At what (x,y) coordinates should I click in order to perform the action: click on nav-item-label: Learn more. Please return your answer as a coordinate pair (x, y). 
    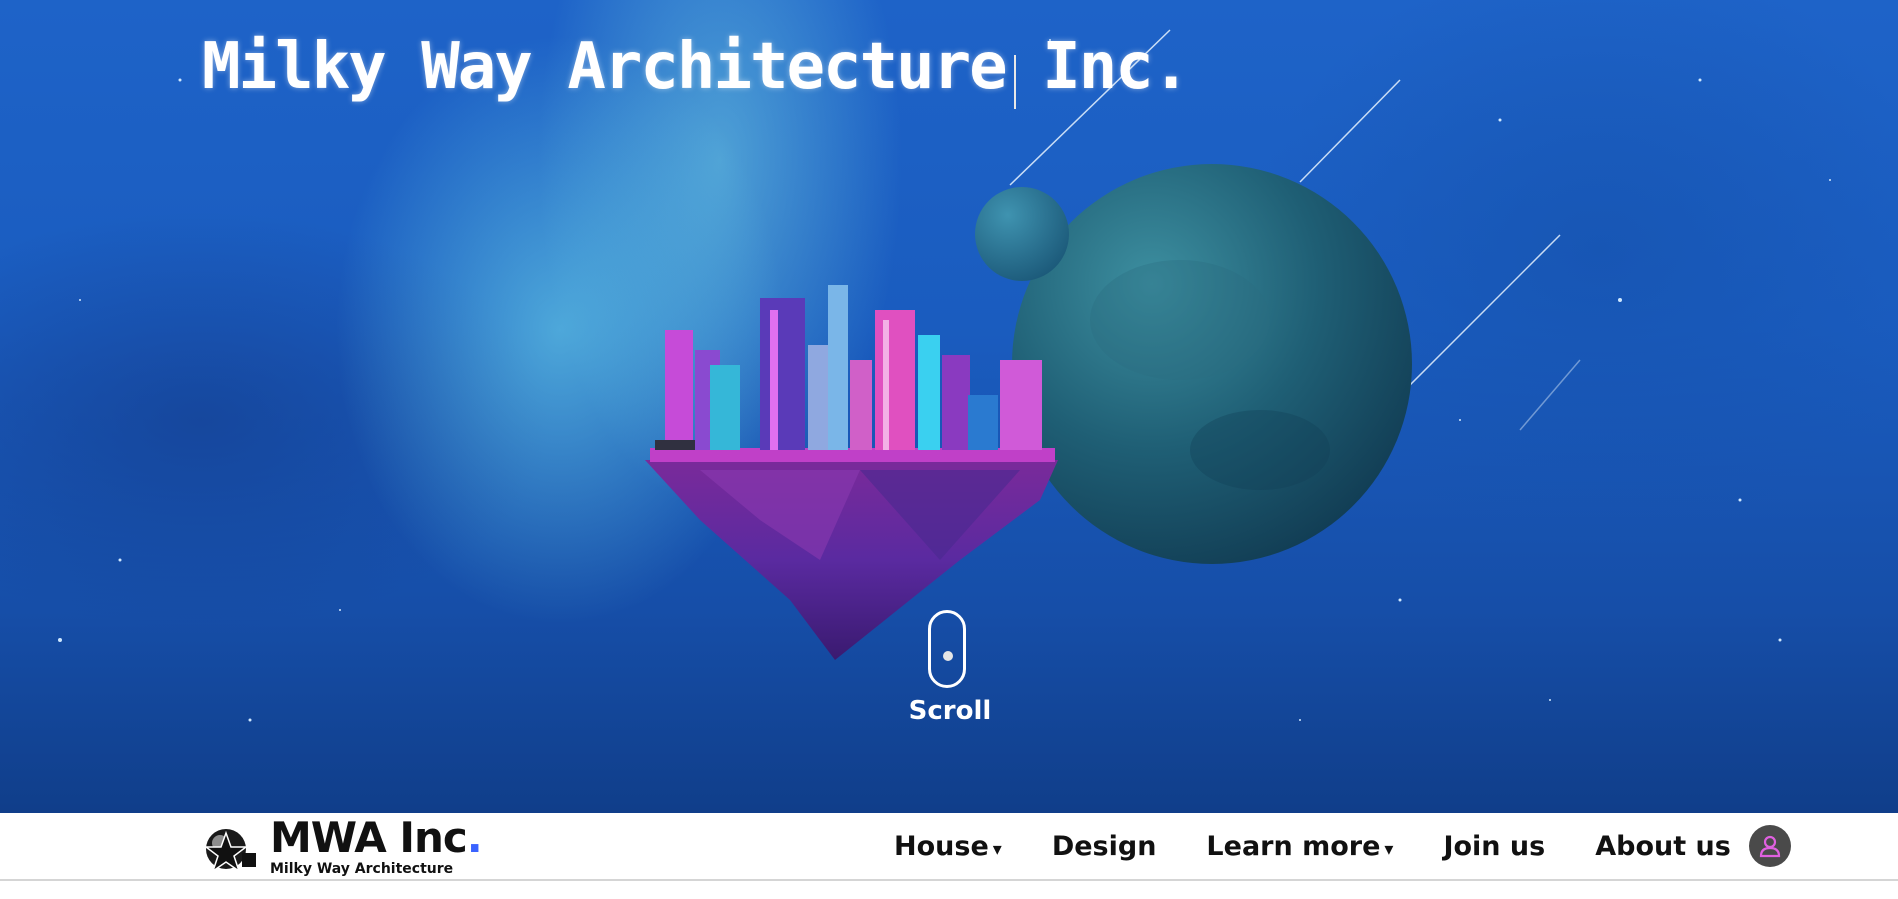
    Looking at the image, I should click on (1293, 846).